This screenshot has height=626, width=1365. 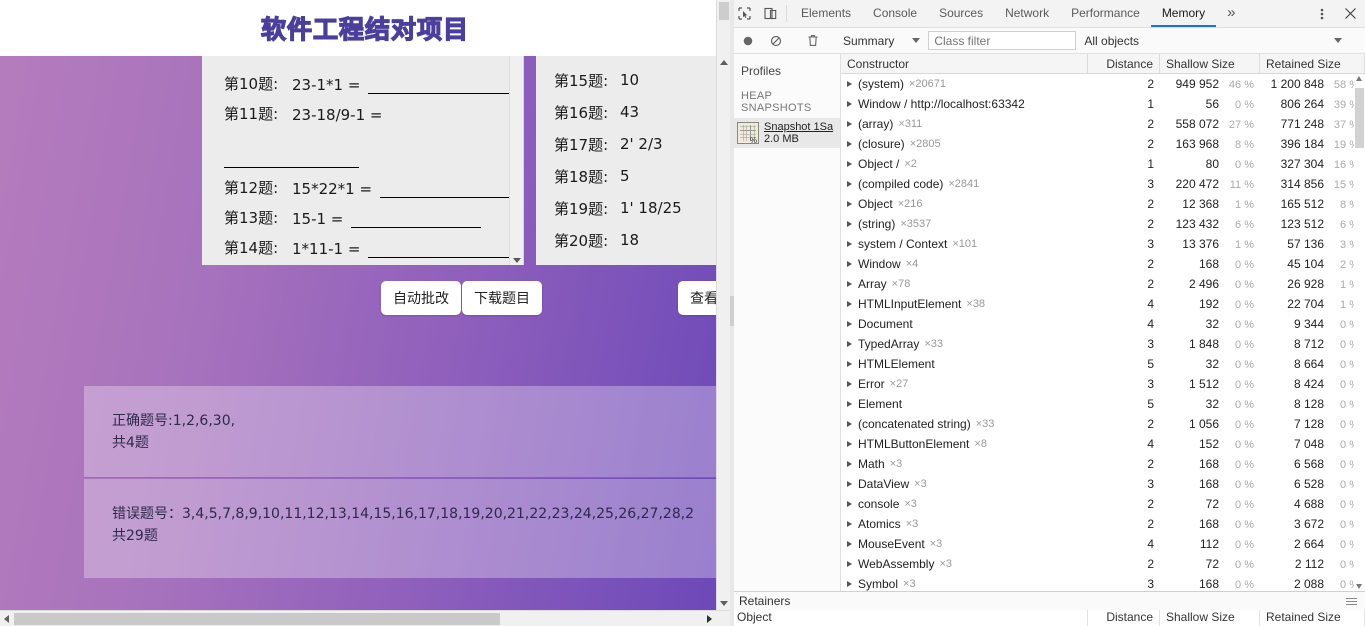 What do you see at coordinates (1103, 84) in the screenshot?
I see `table-row: (system) ×20671 2 949 952 46 % 1 200 848 58 %` at bounding box center [1103, 84].